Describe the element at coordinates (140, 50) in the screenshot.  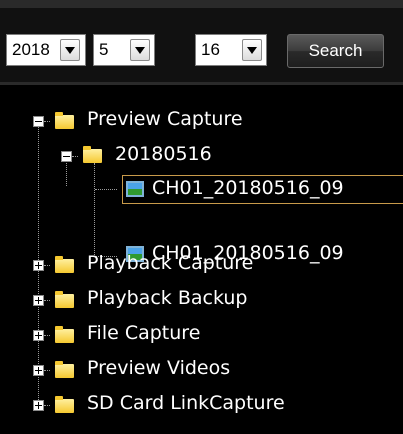
I see `month-dropdown-arrow-icon` at that location.